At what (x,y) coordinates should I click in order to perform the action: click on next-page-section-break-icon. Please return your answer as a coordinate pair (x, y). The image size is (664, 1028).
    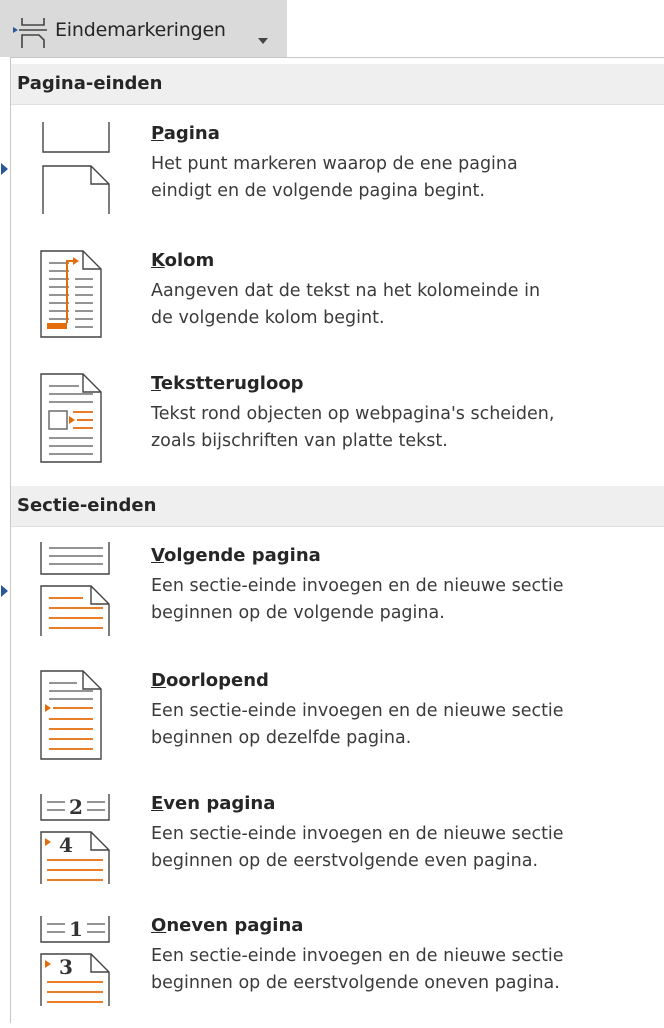
    Looking at the image, I should click on (79, 590).